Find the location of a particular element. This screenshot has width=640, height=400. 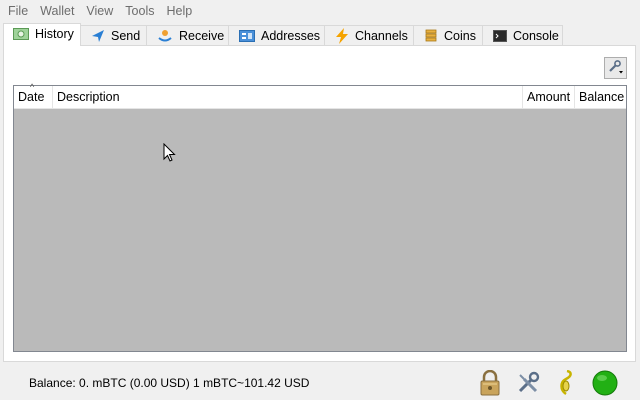

seed-icon is located at coordinates (566, 383).